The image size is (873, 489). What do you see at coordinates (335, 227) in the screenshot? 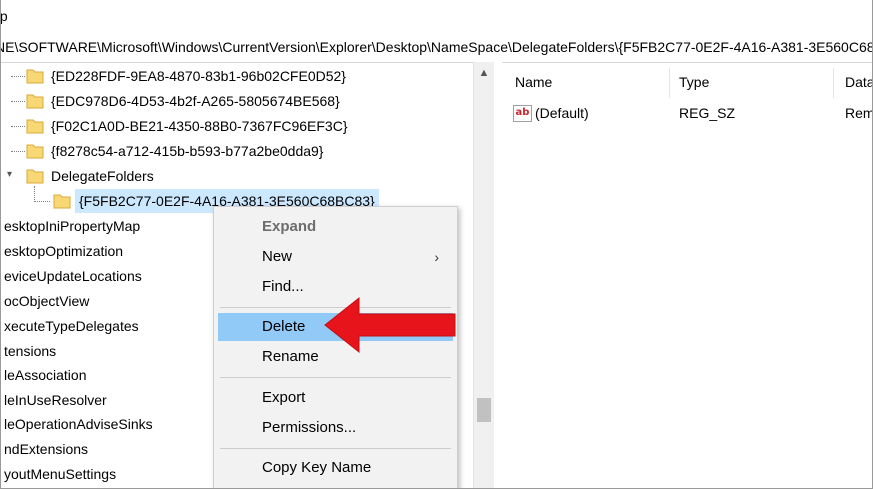
I see `menu-item-expand: Expand` at bounding box center [335, 227].